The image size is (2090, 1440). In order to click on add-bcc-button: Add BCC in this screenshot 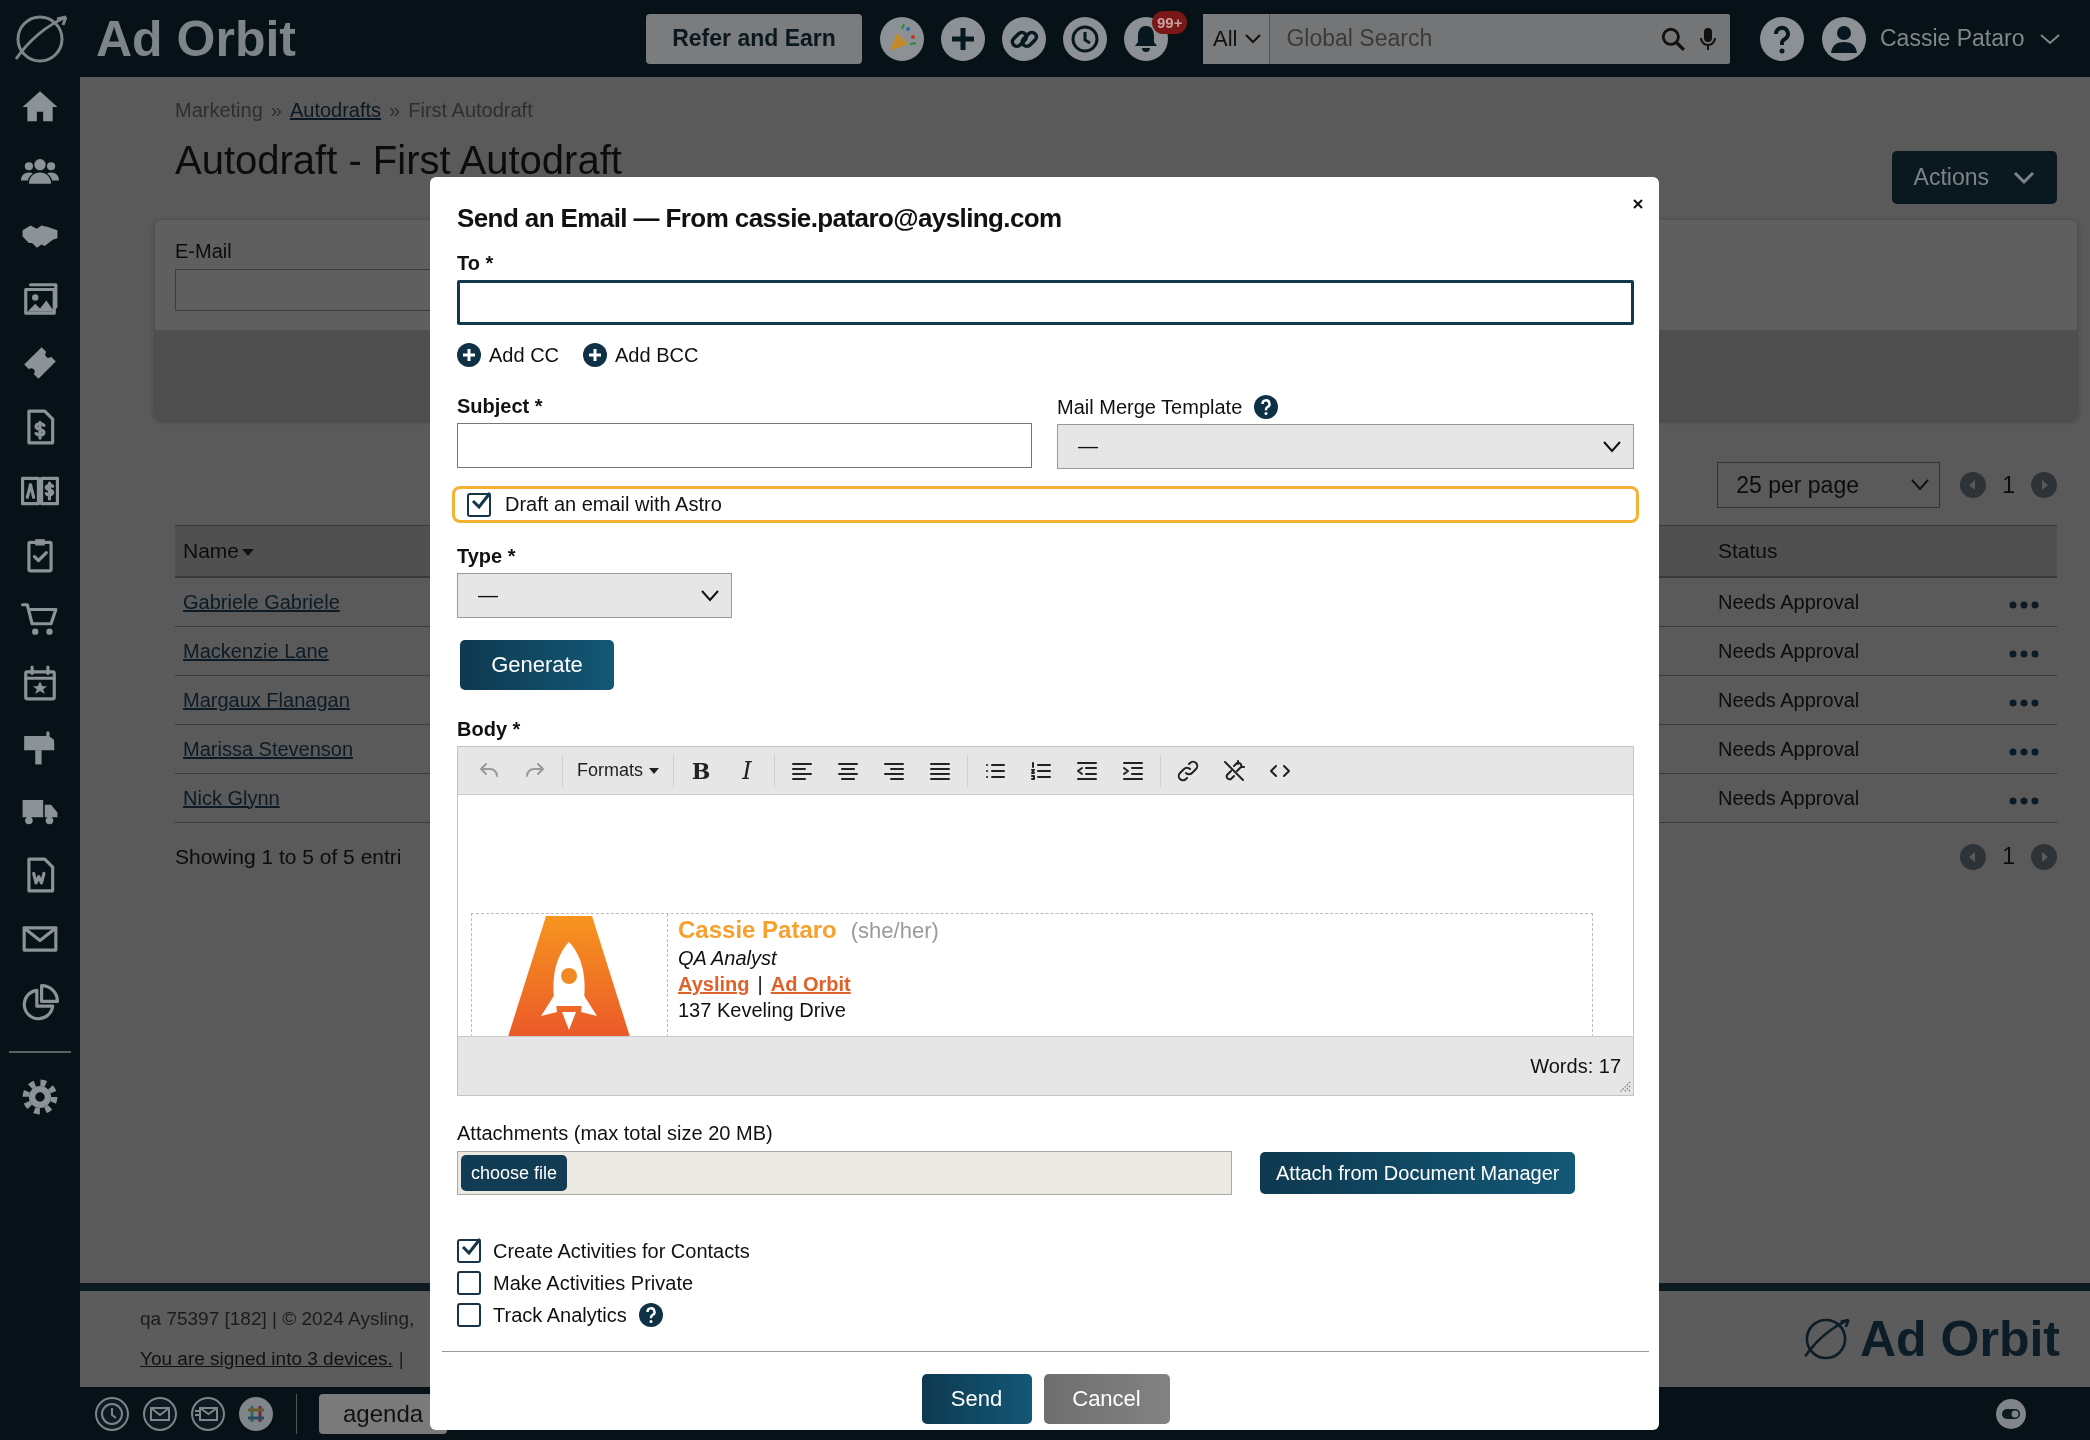, I will do `click(641, 355)`.